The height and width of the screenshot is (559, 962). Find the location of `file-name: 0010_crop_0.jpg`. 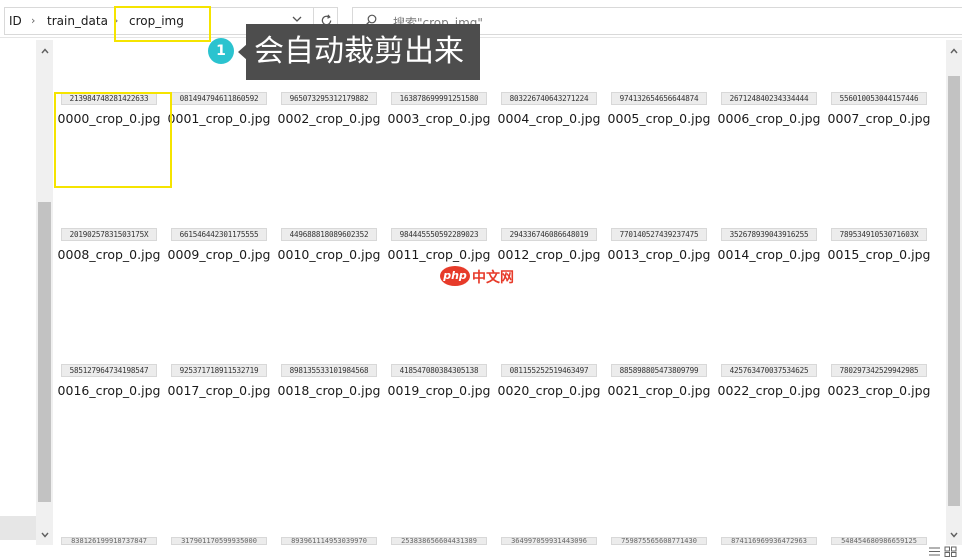

file-name: 0010_crop_0.jpg is located at coordinates (329, 254).